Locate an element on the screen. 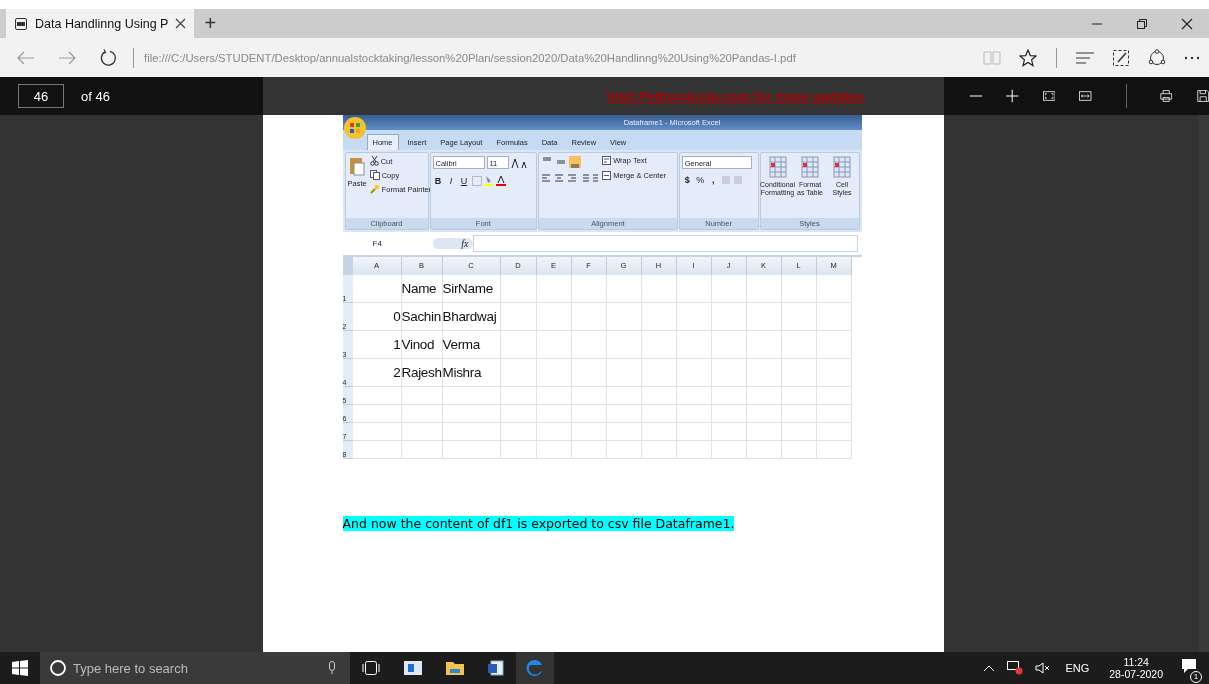  network-error-icon is located at coordinates (1015, 668).